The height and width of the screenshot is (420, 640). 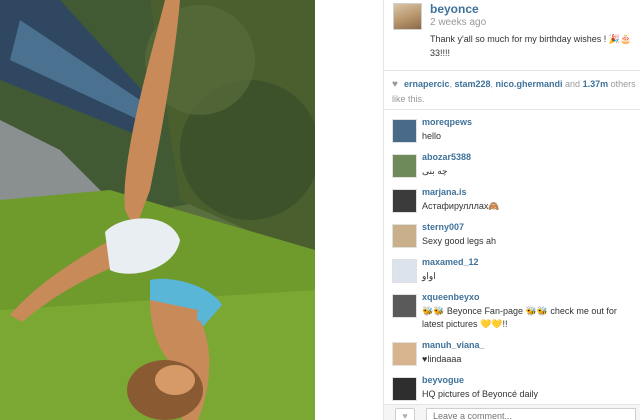 What do you see at coordinates (446, 157) in the screenshot?
I see `comment-username-link: abozar5388` at bounding box center [446, 157].